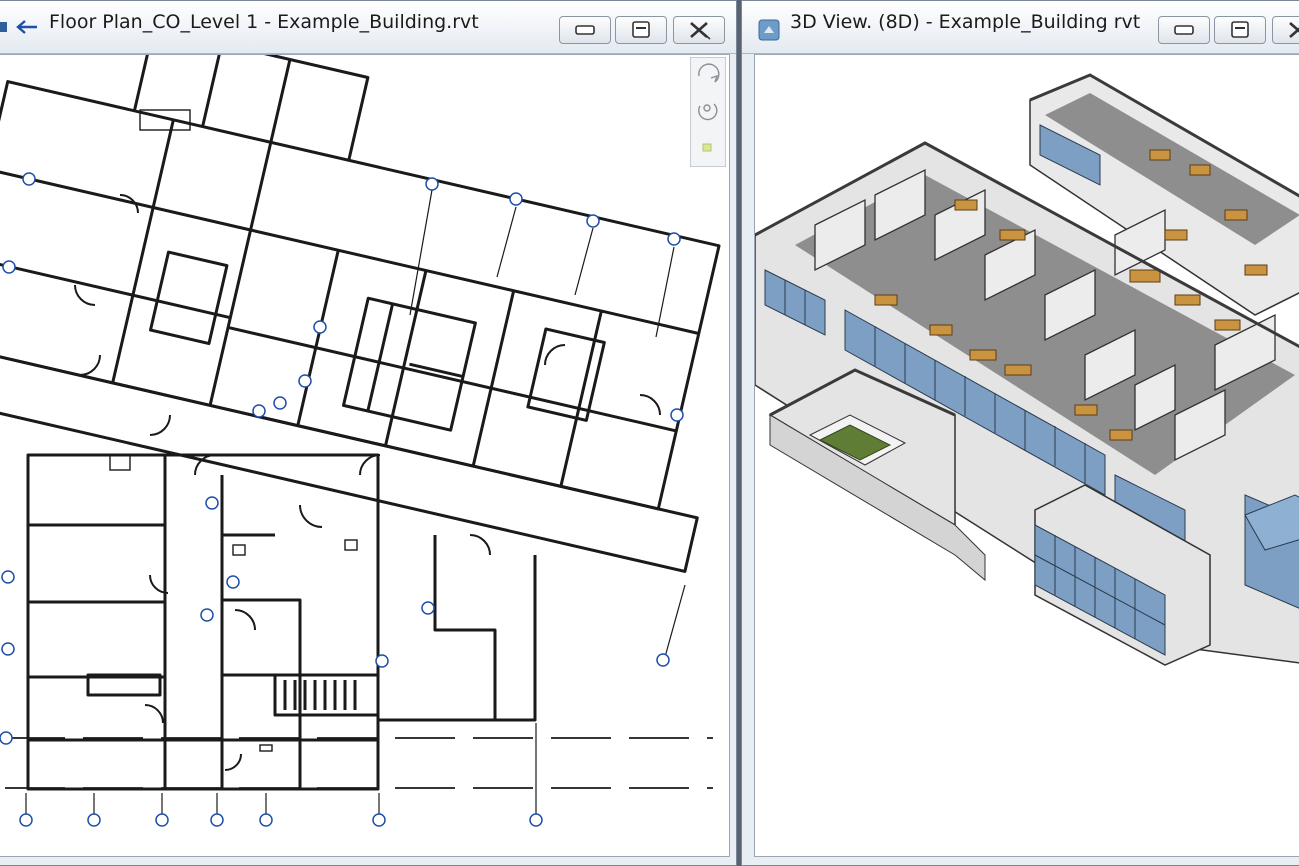 The image size is (1299, 866). Describe the element at coordinates (3, 27) in the screenshot. I see `app-menu-icon` at that location.